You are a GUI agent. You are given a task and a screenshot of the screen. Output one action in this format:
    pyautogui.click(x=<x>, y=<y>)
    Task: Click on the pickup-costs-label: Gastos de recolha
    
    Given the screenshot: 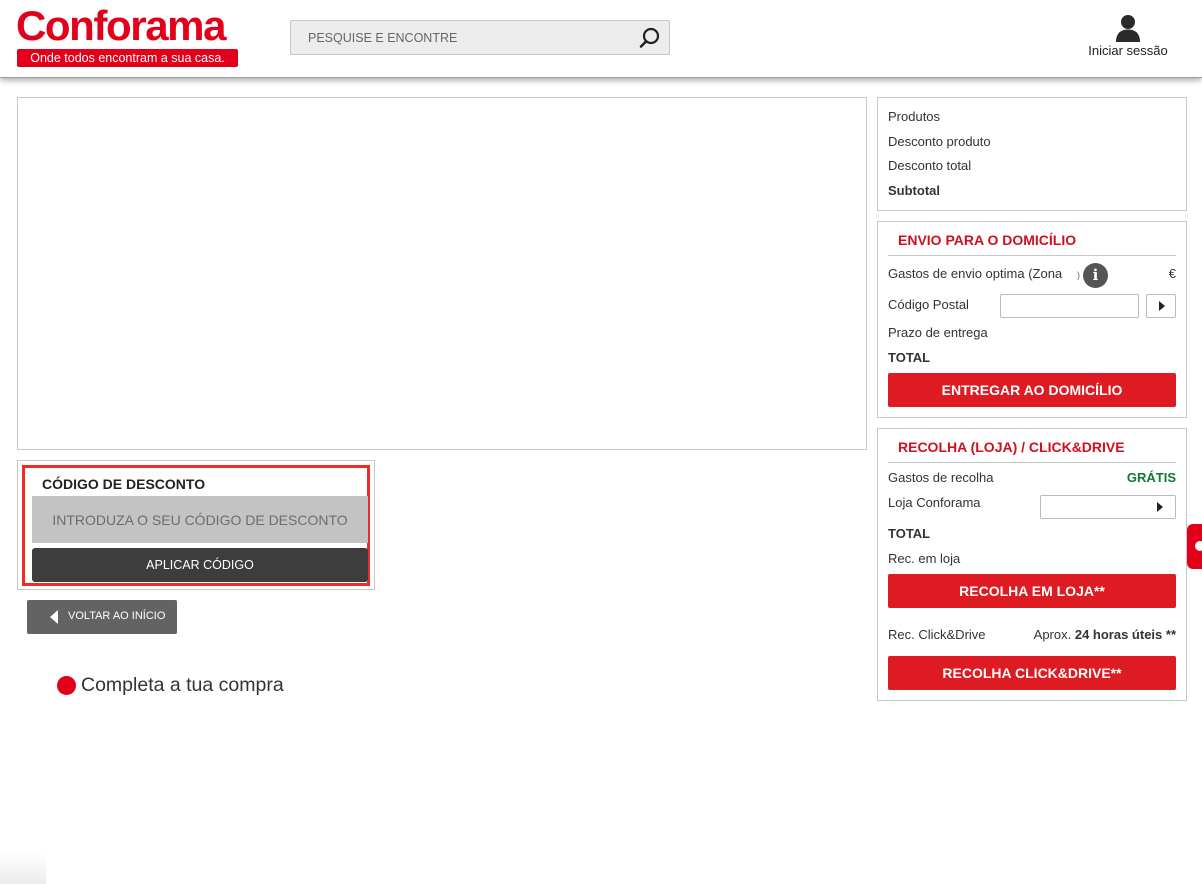 What is the action you would take?
    pyautogui.click(x=941, y=477)
    